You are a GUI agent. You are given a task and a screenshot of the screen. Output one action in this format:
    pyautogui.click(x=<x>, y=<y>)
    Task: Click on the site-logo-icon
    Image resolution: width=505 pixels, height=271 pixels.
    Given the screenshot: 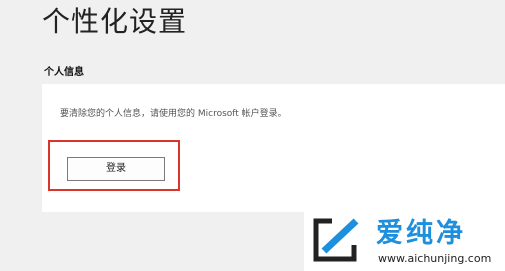 What is the action you would take?
    pyautogui.click(x=336, y=240)
    